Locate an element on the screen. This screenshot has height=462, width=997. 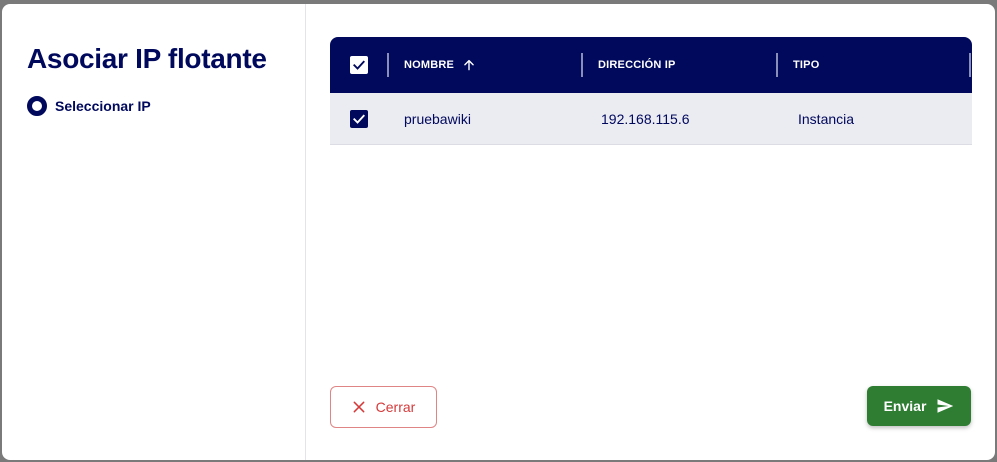
arrow-up-icon is located at coordinates (469, 65).